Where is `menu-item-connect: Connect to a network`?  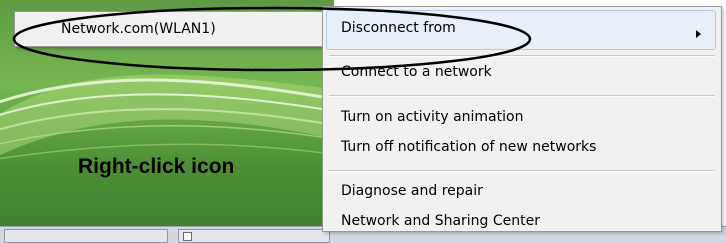 menu-item-connect: Connect to a network is located at coordinates (416, 72).